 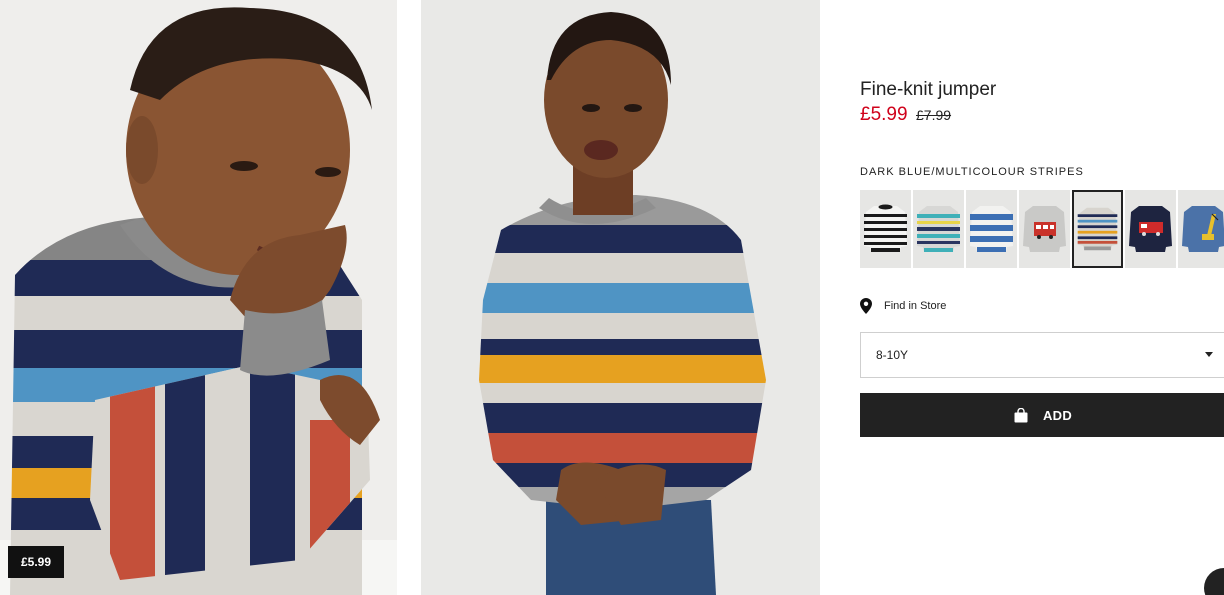 I want to click on size-dropdown: 8-10Y, so click(x=1042, y=355).